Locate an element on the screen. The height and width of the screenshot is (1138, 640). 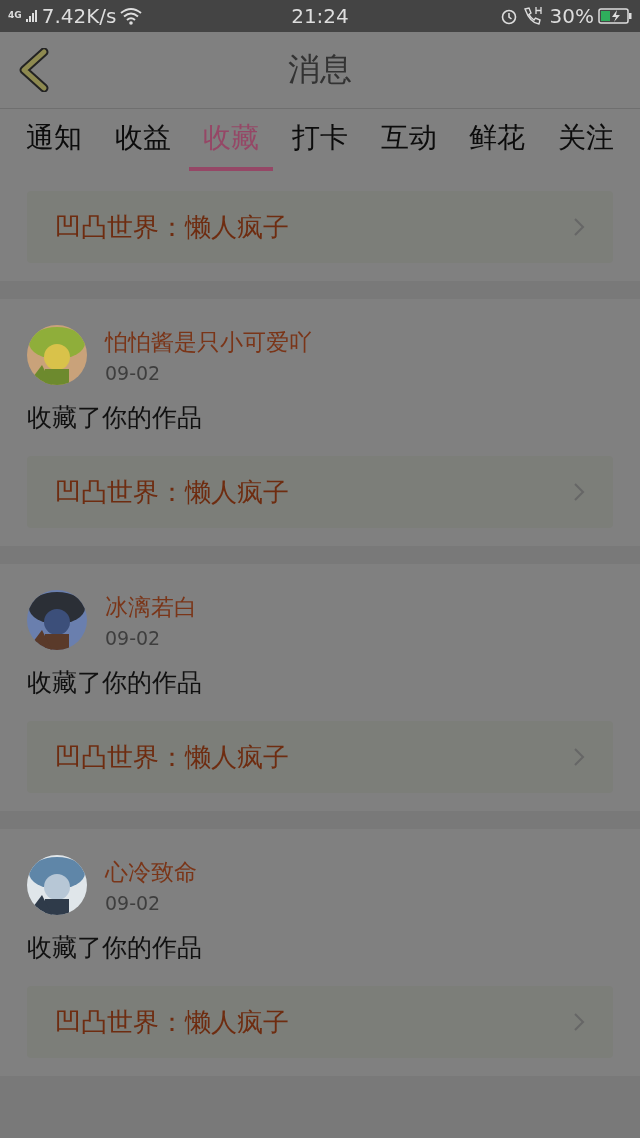
tab: 通知 is located at coordinates (54, 140).